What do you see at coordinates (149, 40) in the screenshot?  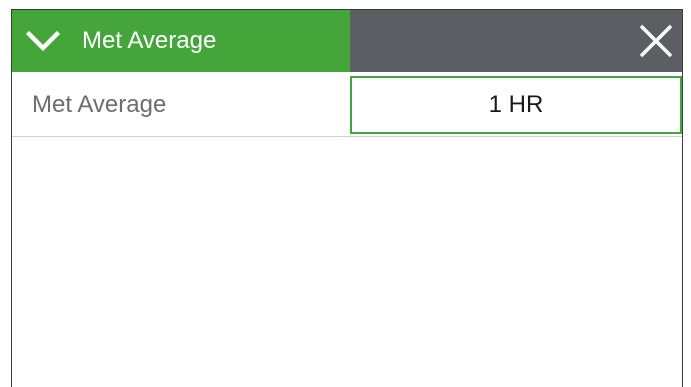 I see `panel-title: Met Average` at bounding box center [149, 40].